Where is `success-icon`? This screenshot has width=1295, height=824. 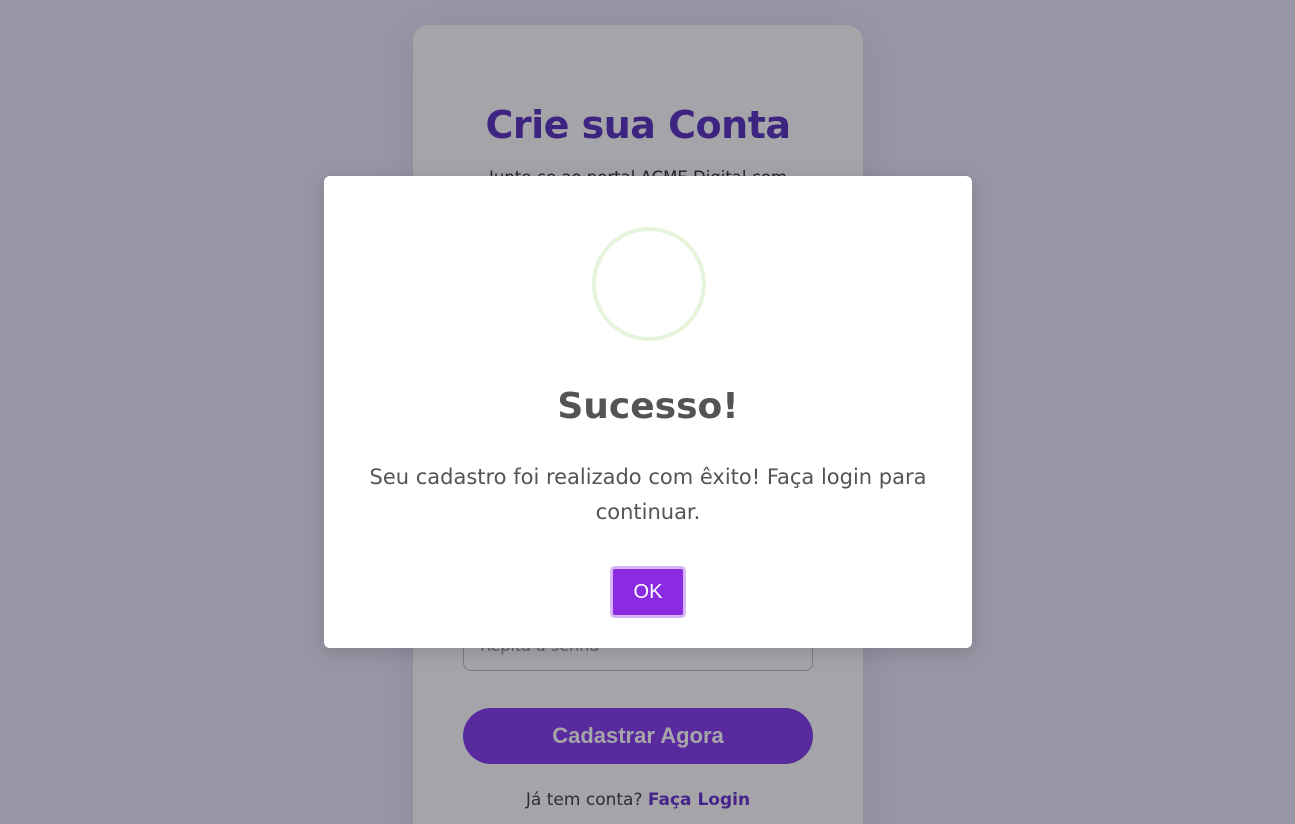
success-icon is located at coordinates (649, 284).